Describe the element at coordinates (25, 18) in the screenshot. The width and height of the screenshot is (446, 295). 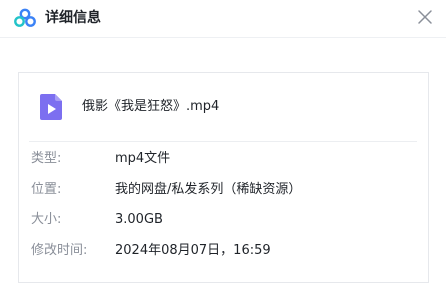
I see `cloud-logo-icon` at that location.